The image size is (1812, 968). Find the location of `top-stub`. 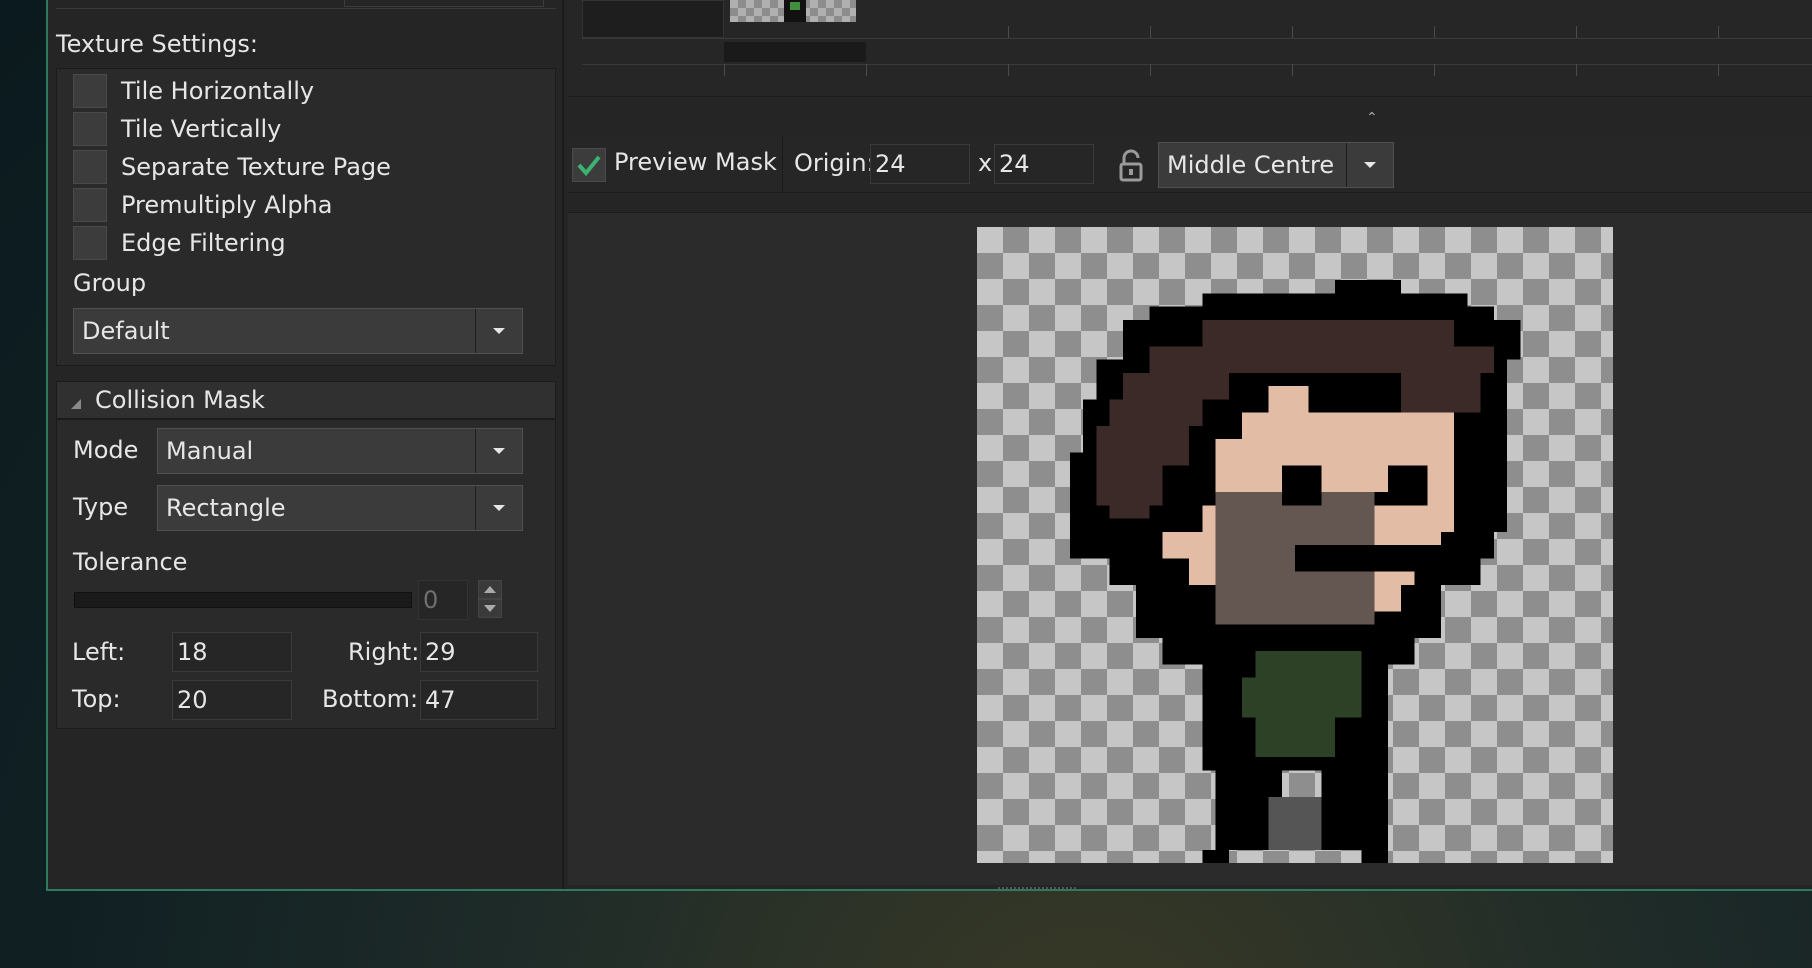

top-stub is located at coordinates (306, 4).